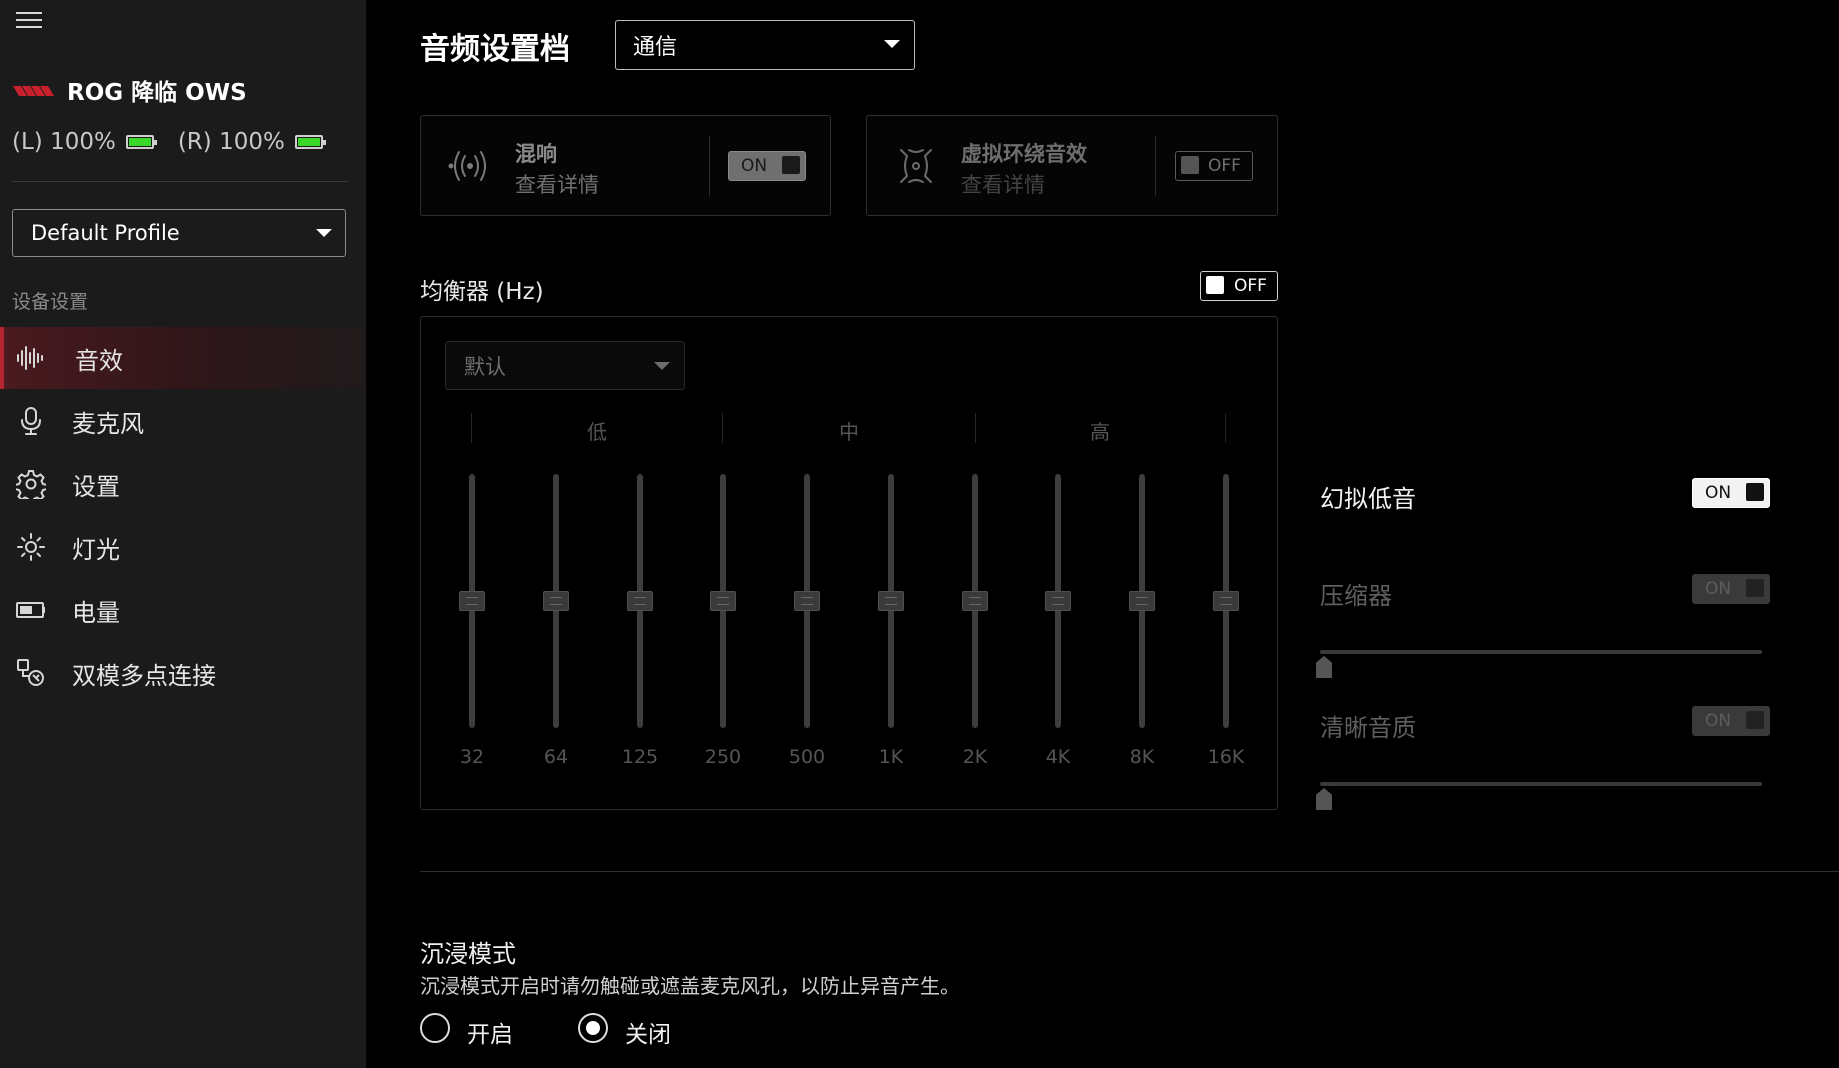  What do you see at coordinates (1718, 493) in the screenshot?
I see `phantom-bass-toggle-label: ON` at bounding box center [1718, 493].